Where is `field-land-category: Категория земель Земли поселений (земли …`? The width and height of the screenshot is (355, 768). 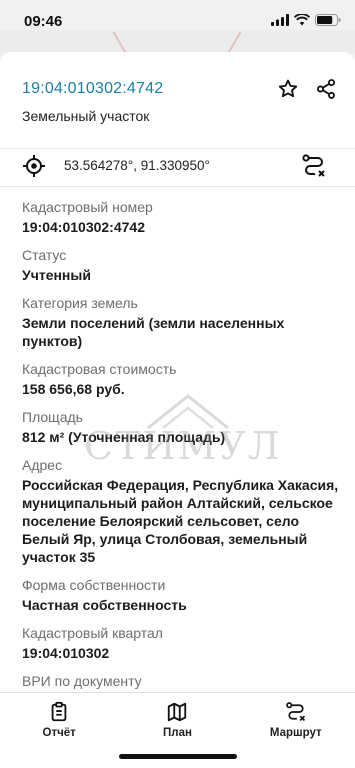
field-land-category: Категория земель Земли поселений (земли … is located at coordinates (182, 322).